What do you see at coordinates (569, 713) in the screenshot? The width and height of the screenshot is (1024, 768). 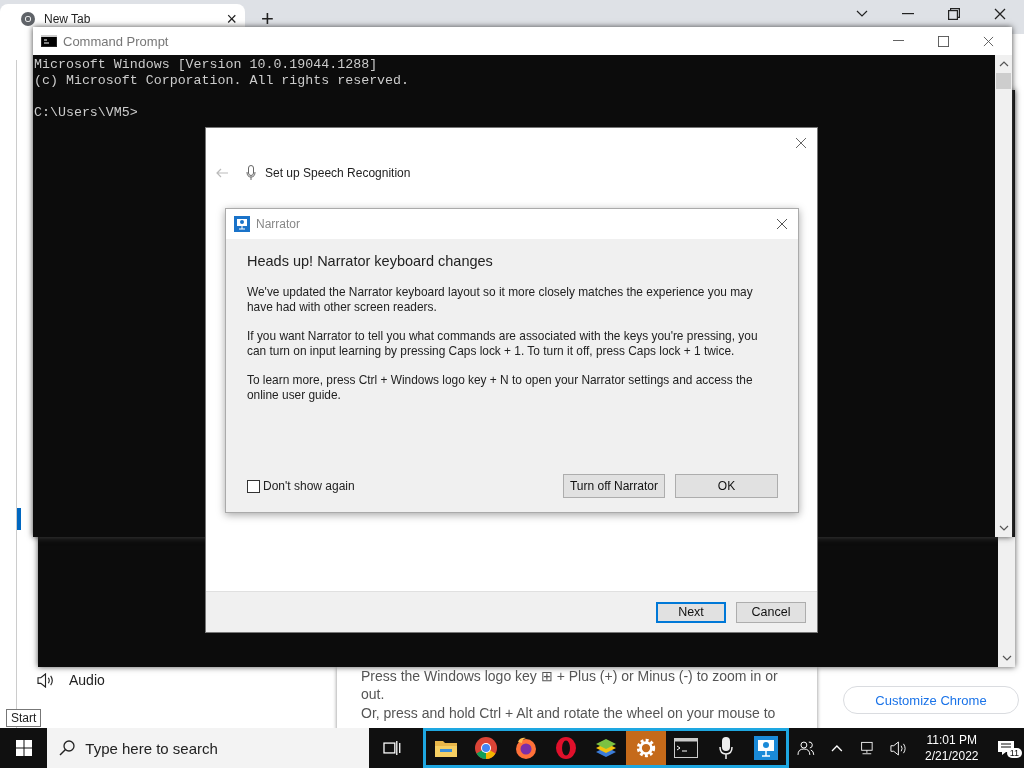 I see `help-text: Or, press and hold Ctrl + Alt and rotate the wheel on your mouse to` at bounding box center [569, 713].